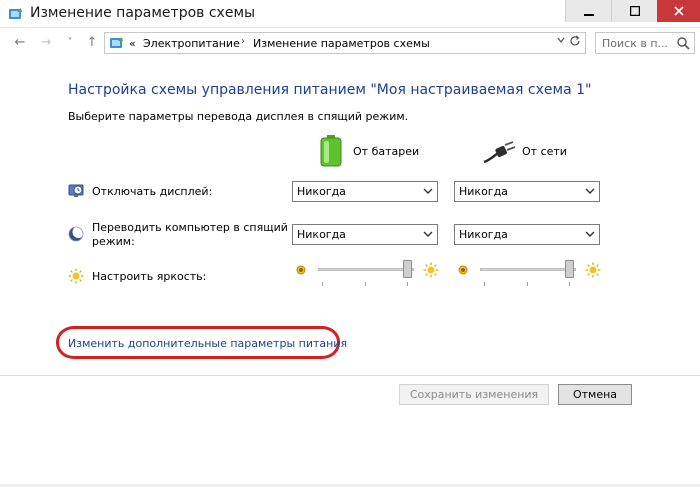 Image resolution: width=700 pixels, height=487 pixels. I want to click on column-ac-label: От сети, so click(544, 151).